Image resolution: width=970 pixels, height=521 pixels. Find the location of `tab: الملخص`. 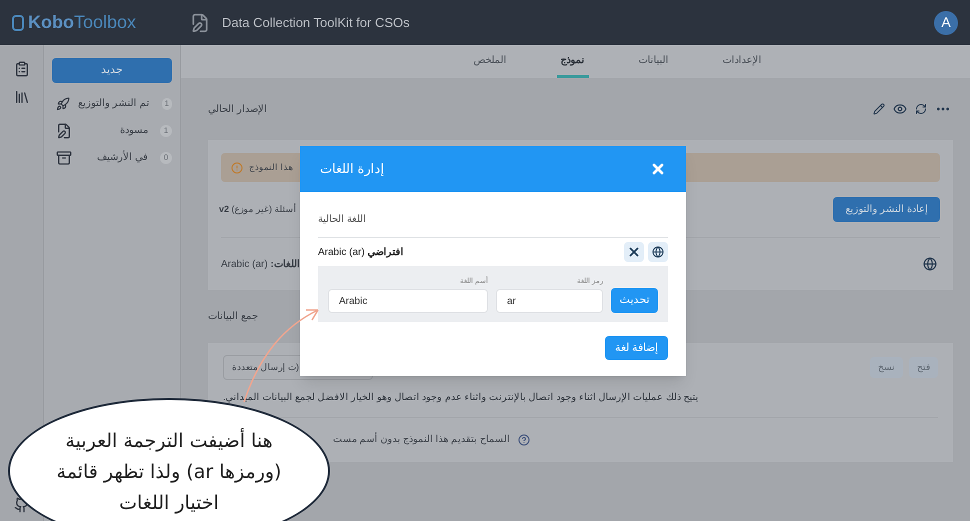

tab: الملخص is located at coordinates (490, 61).